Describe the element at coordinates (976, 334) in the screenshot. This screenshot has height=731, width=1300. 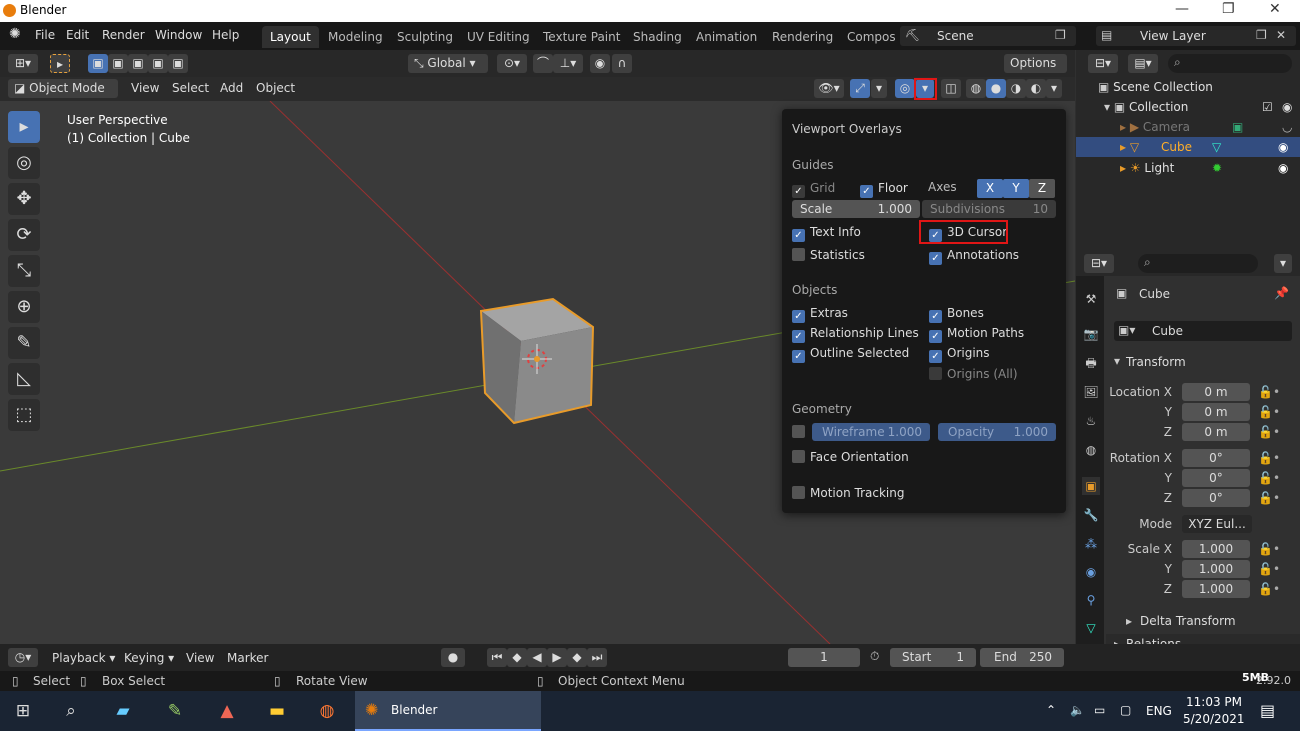
I see `motion-paths-checkbox: ✓ Motion Paths` at that location.